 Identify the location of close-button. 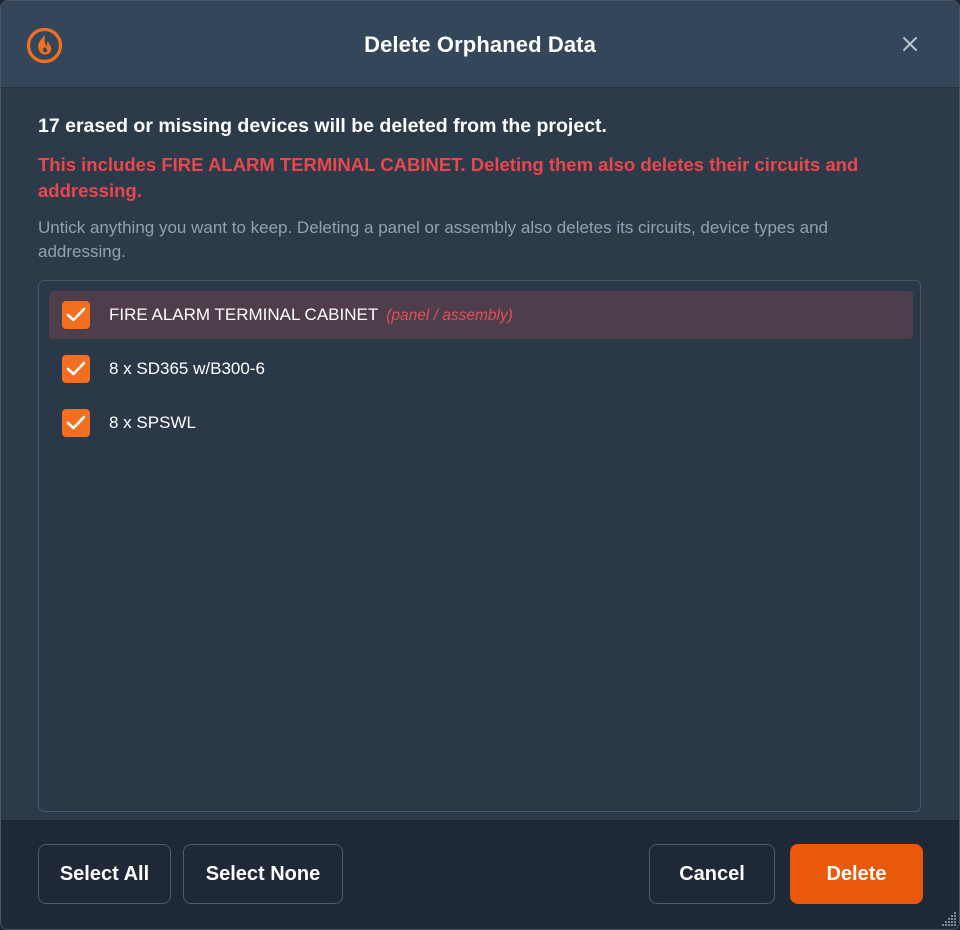
(910, 44).